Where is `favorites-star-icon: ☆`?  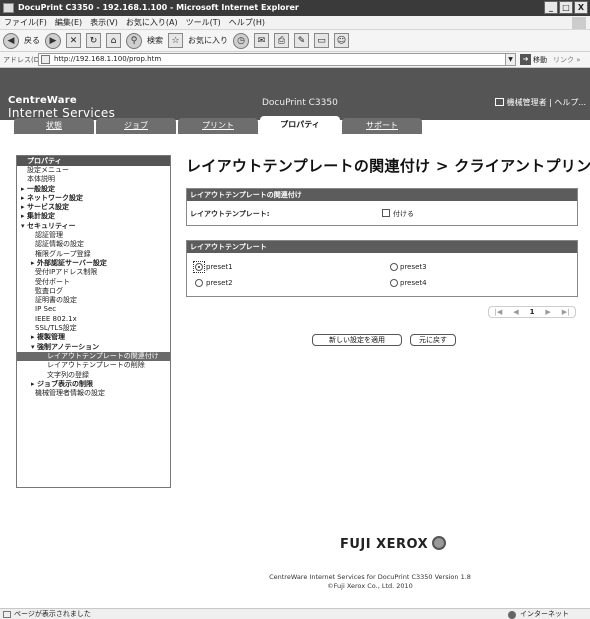 favorites-star-icon: ☆ is located at coordinates (175, 40).